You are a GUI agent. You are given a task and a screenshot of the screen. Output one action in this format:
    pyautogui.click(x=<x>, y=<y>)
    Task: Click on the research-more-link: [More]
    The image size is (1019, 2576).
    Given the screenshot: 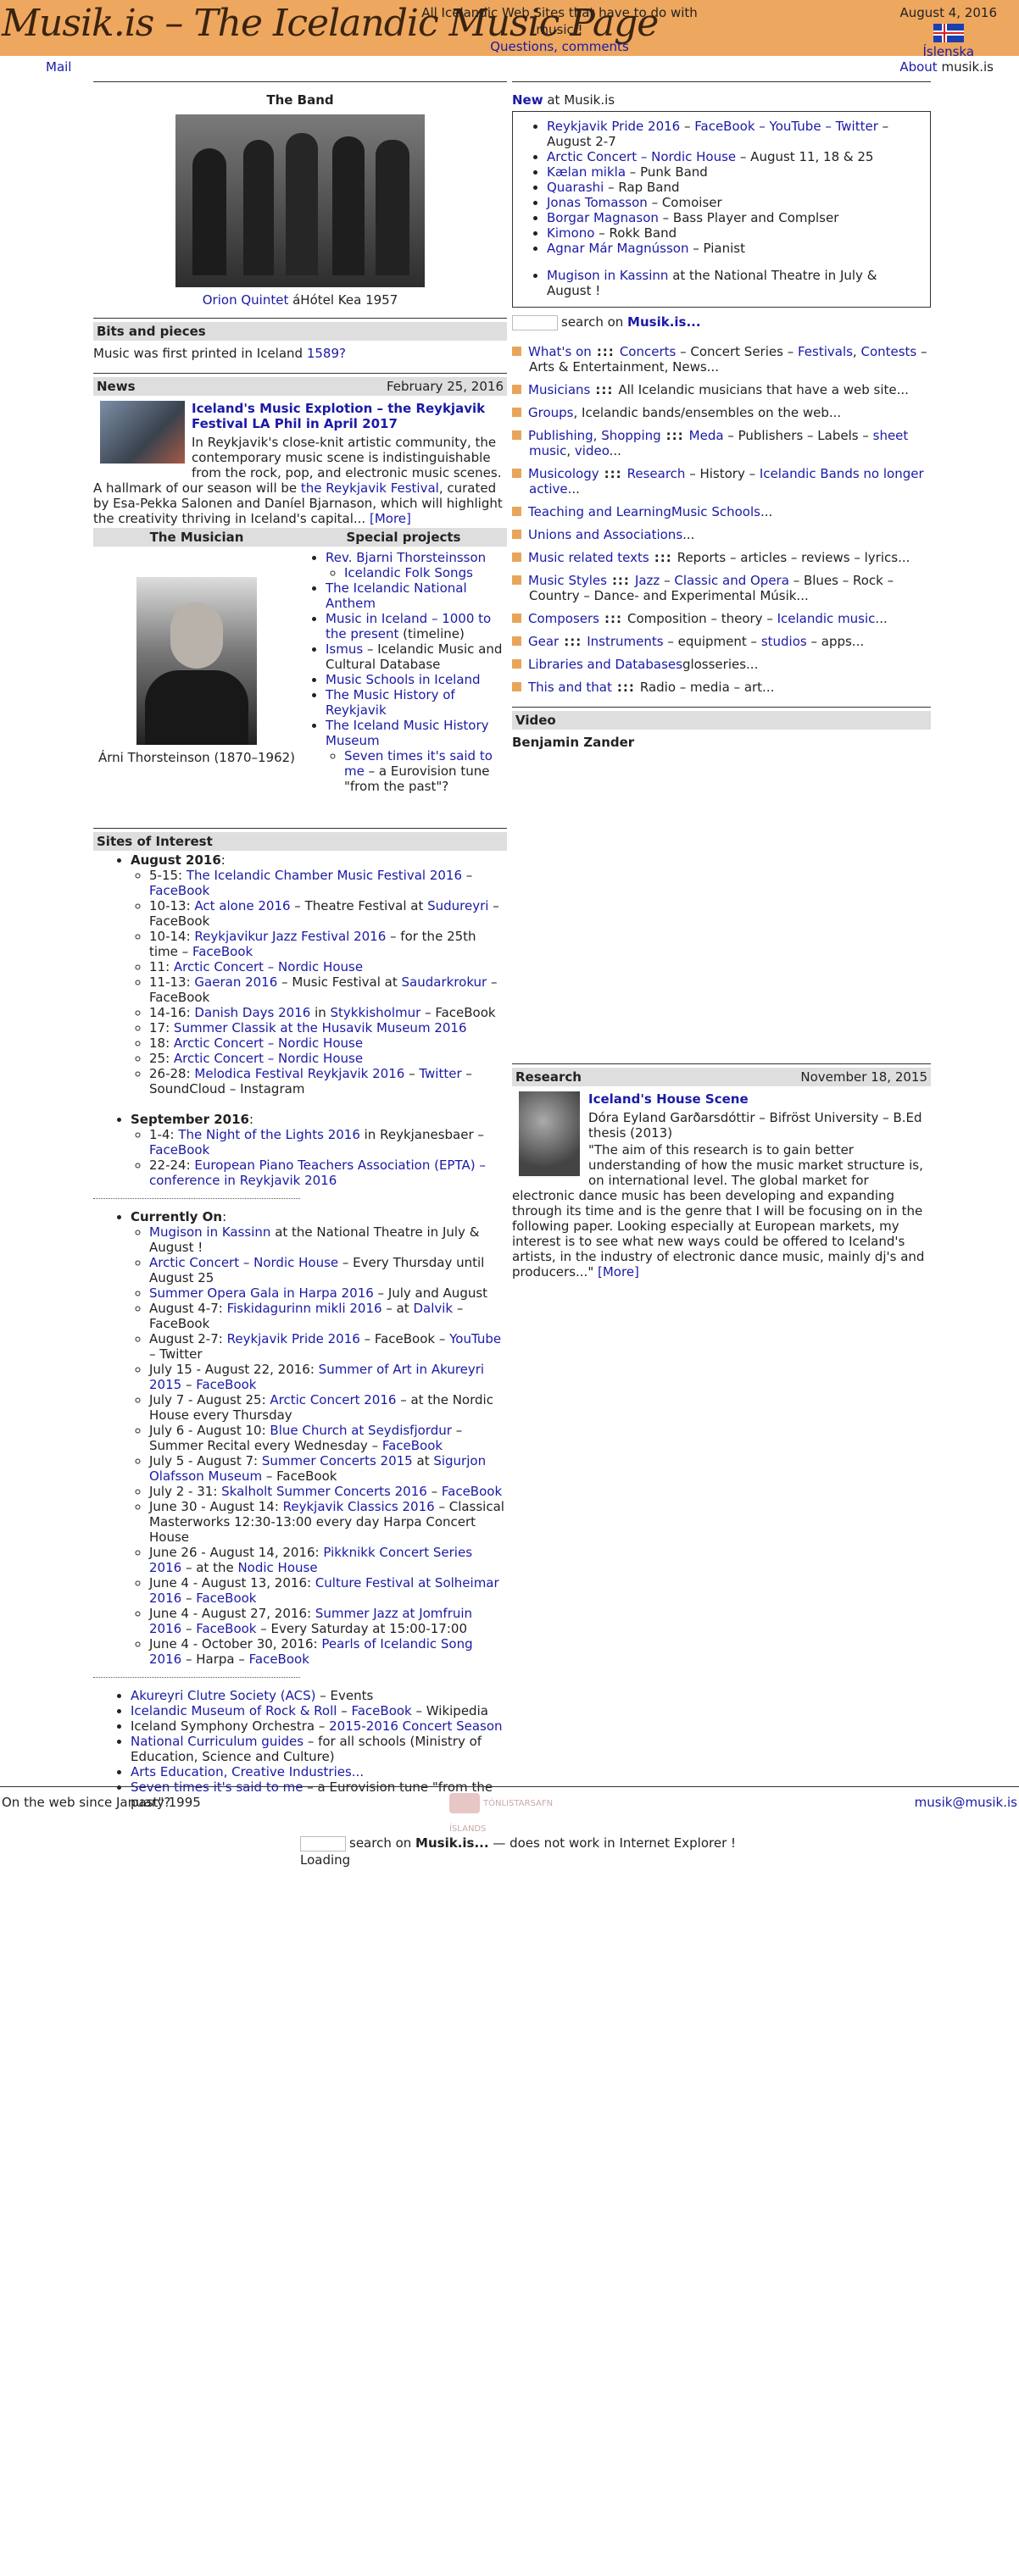 What is the action you would take?
    pyautogui.click(x=619, y=1272)
    